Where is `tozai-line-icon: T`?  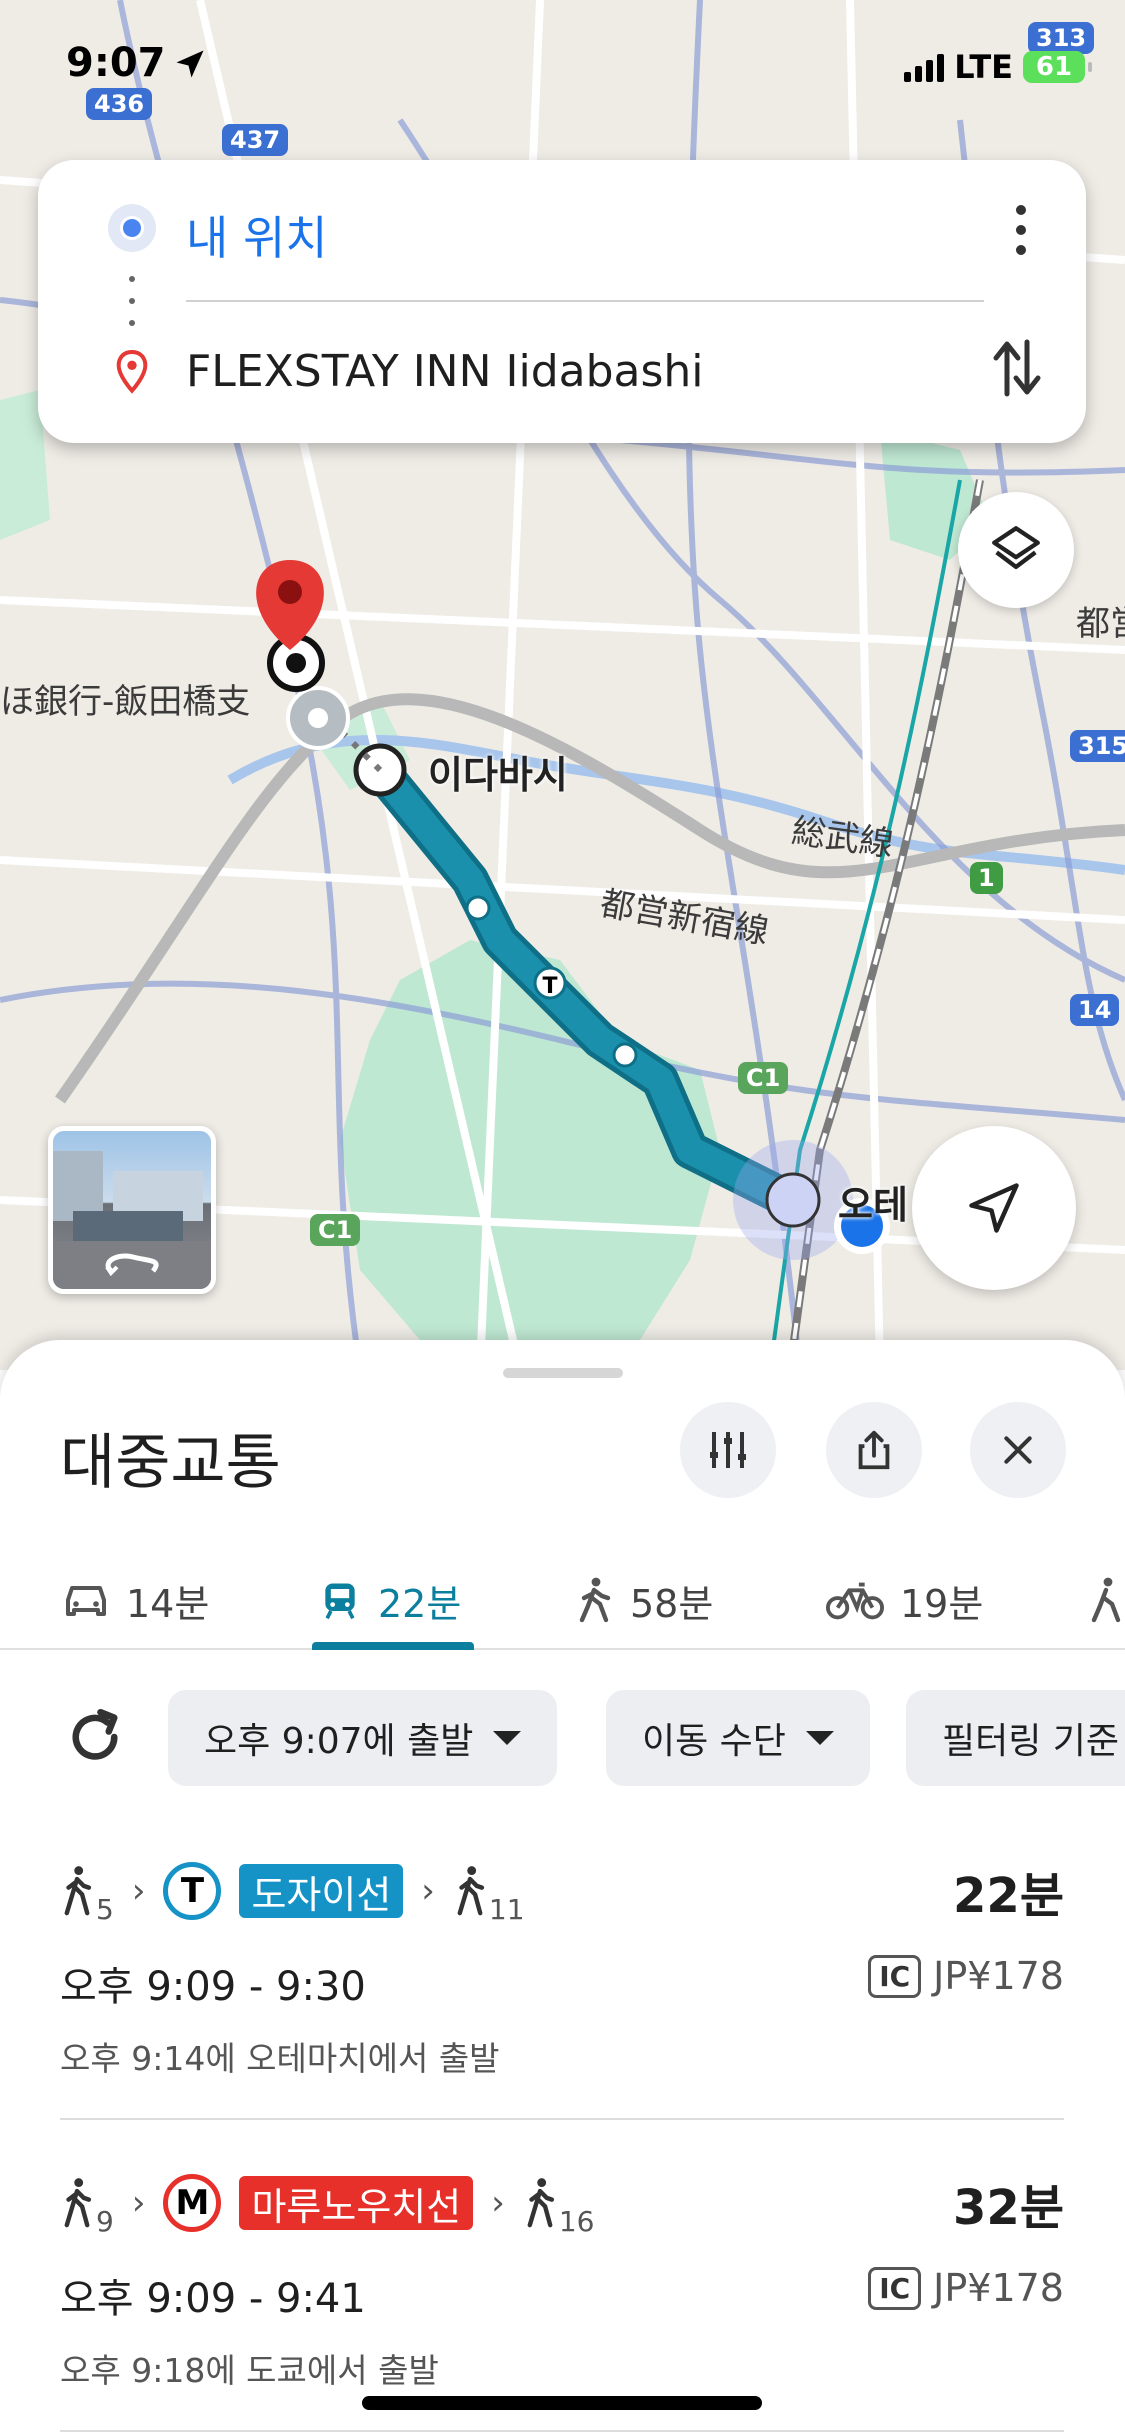 tozai-line-icon: T is located at coordinates (192, 1891).